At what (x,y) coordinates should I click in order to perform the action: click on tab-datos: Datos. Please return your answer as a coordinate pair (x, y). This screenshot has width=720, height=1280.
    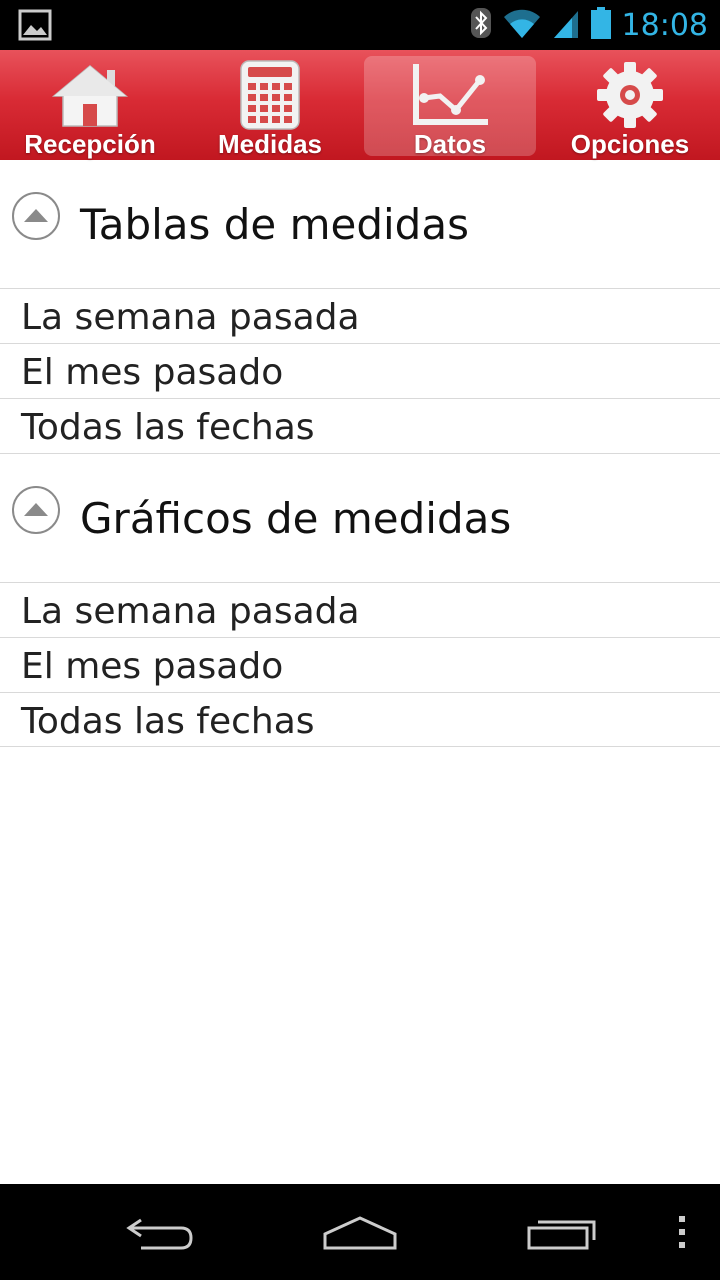
    Looking at the image, I should click on (450, 105).